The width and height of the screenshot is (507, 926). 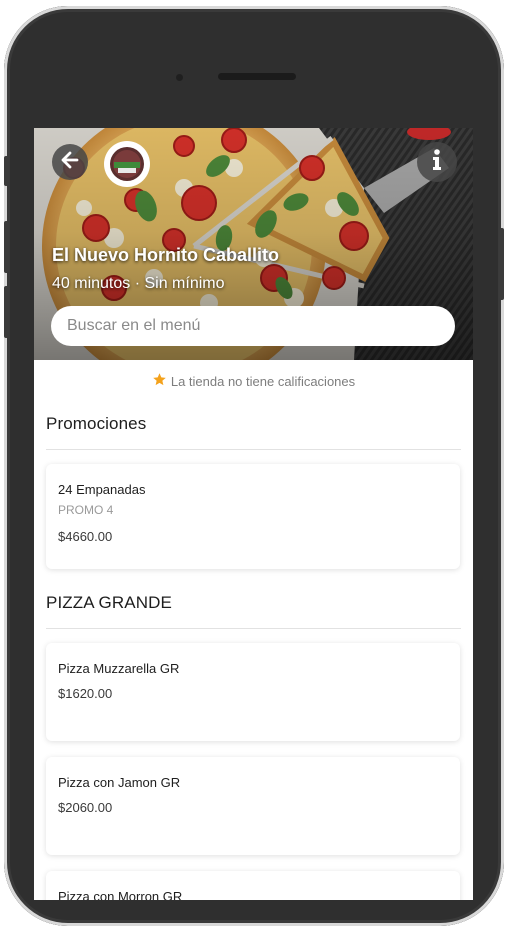 I want to click on menu-item-subtitle: PROMO 4, so click(x=86, y=510).